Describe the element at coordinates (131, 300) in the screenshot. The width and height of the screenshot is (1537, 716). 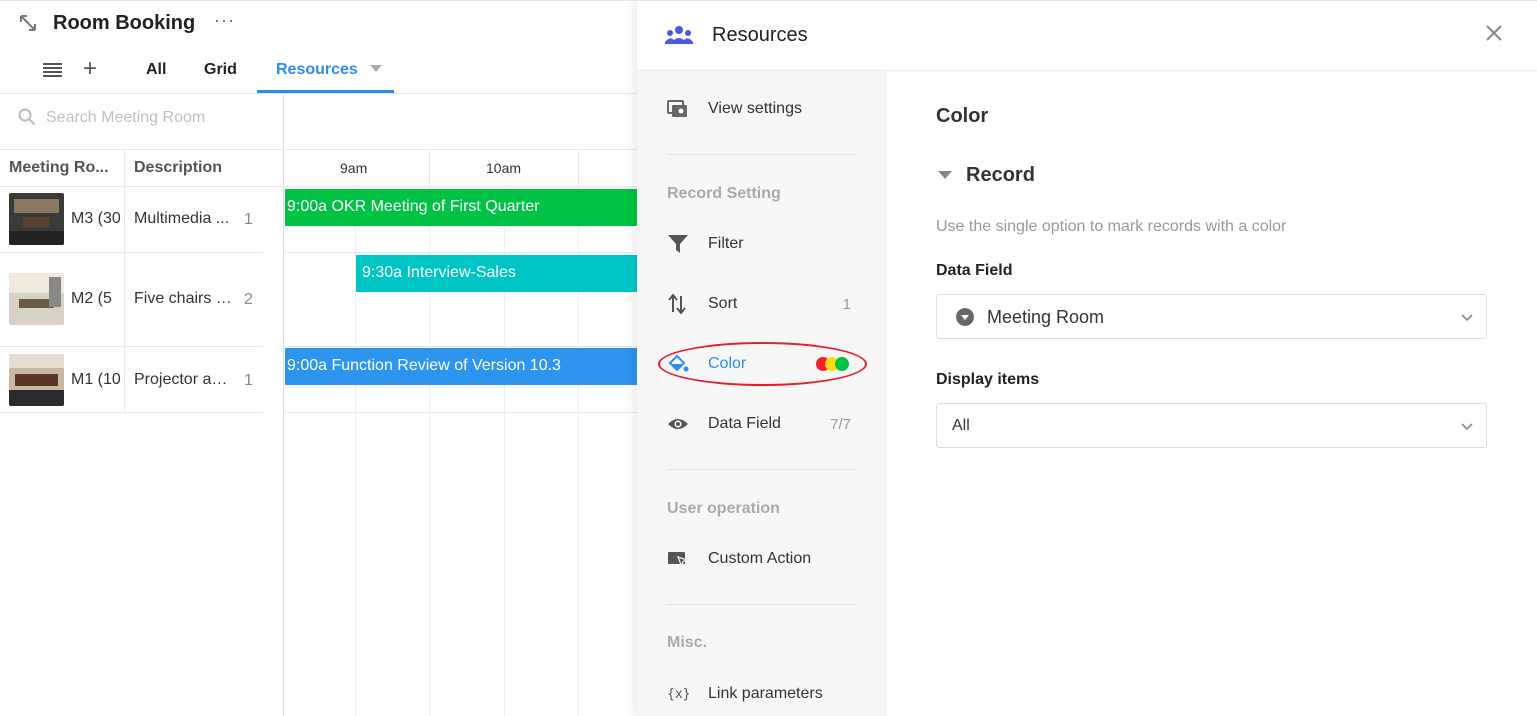
I see `table-row: M2 (5 Five chairs a... 2` at that location.